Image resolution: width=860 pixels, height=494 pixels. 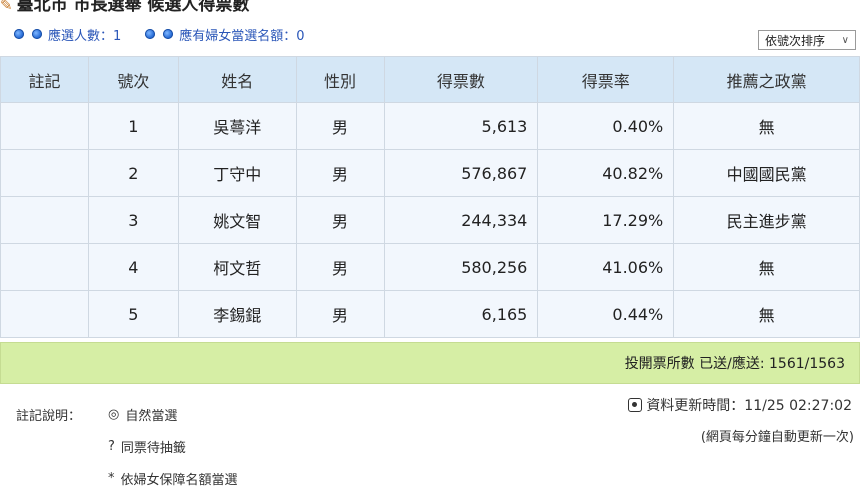 What do you see at coordinates (237, 173) in the screenshot?
I see `name-cell: 丁守中` at bounding box center [237, 173].